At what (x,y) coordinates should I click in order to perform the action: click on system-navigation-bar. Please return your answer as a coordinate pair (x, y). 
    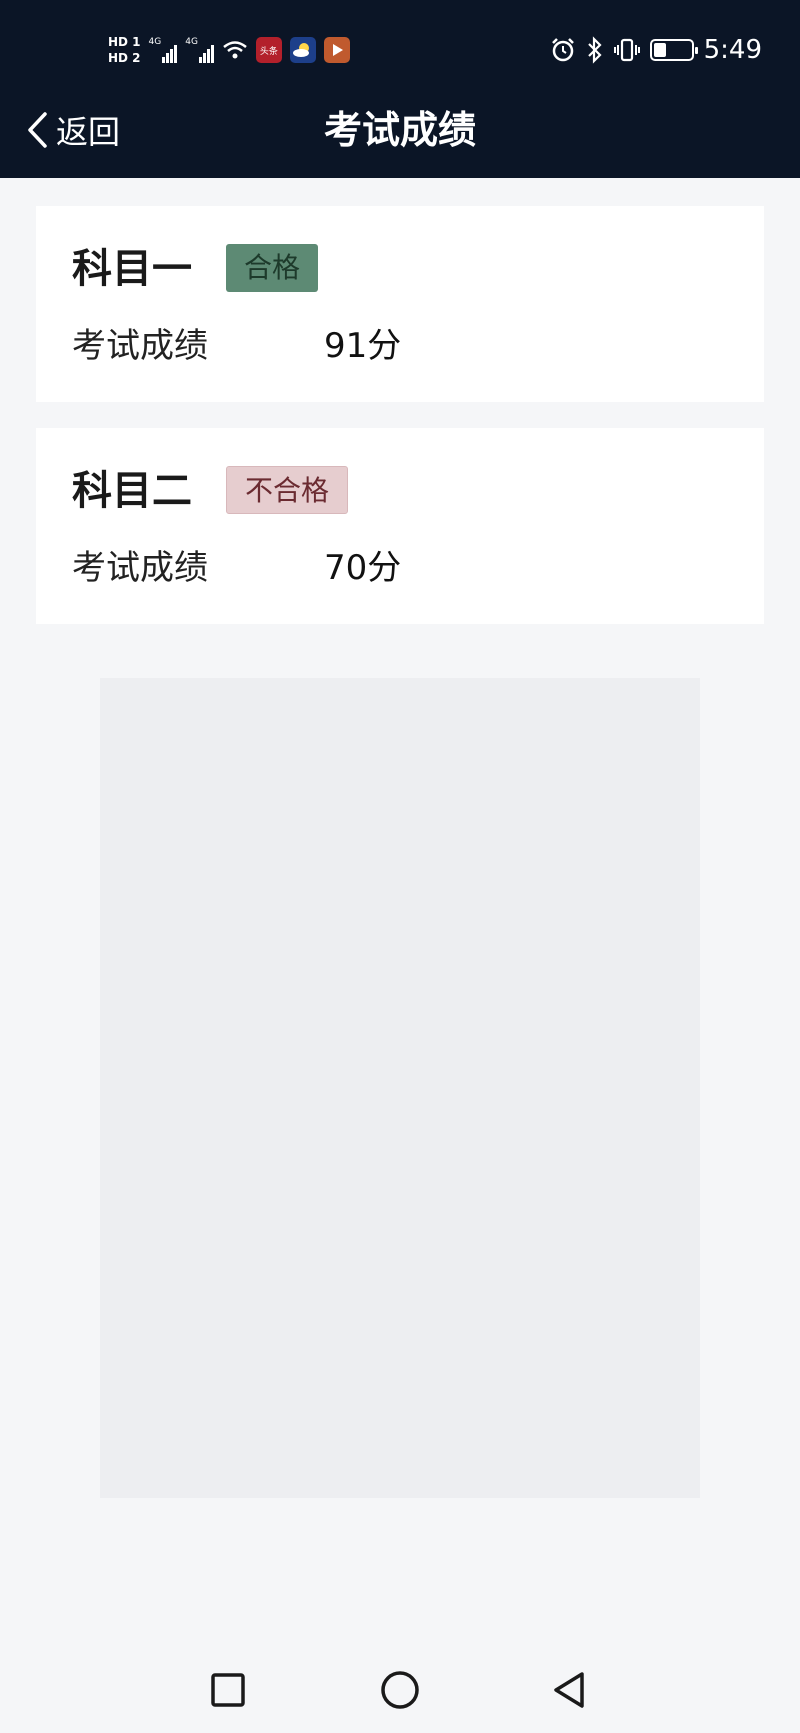
    Looking at the image, I should click on (400, 1690).